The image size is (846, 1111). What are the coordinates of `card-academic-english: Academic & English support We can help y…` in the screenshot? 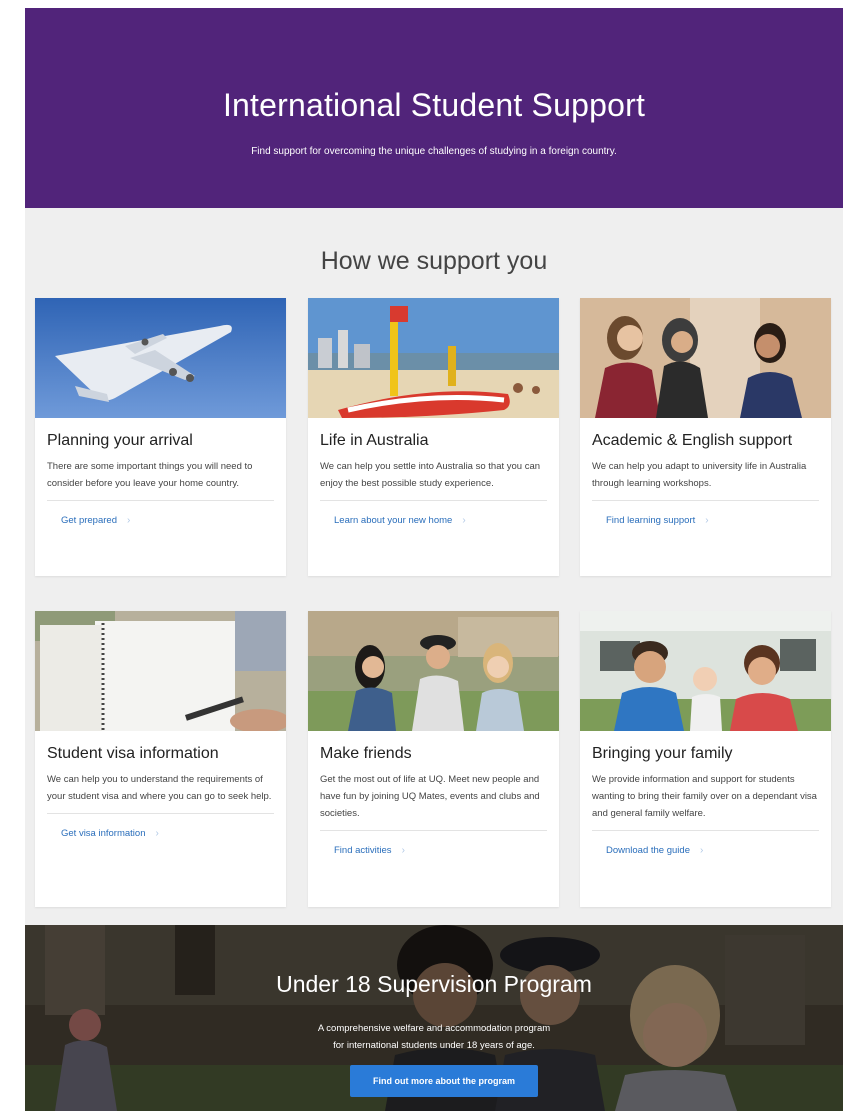 It's located at (705, 437).